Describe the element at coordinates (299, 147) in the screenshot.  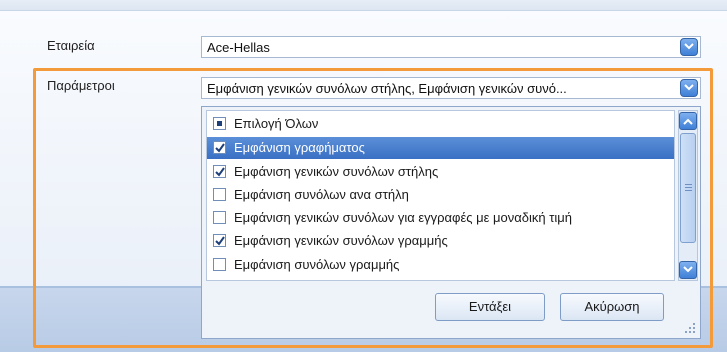
I see `option-label: Εμφάνιση γραφήματος` at that location.